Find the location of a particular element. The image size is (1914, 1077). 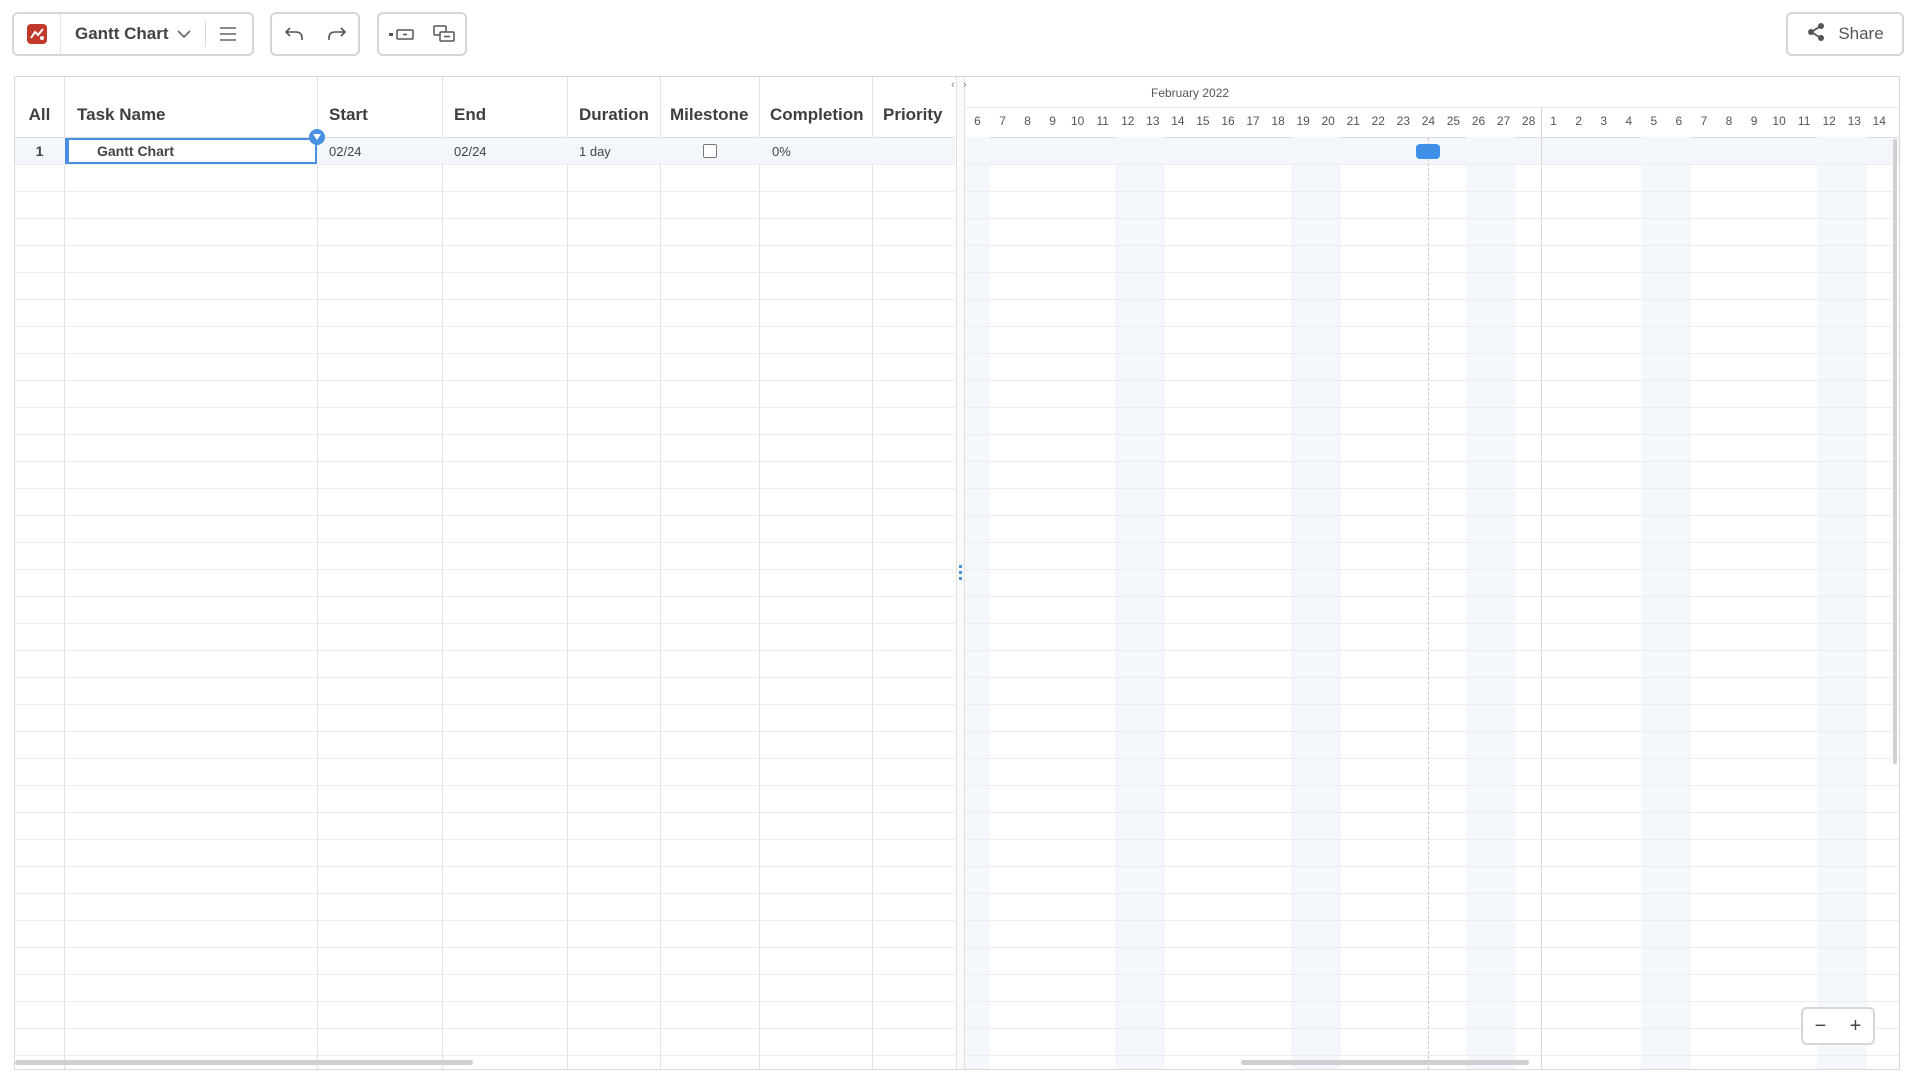

zoom-in-button: + is located at coordinates (1856, 1026).